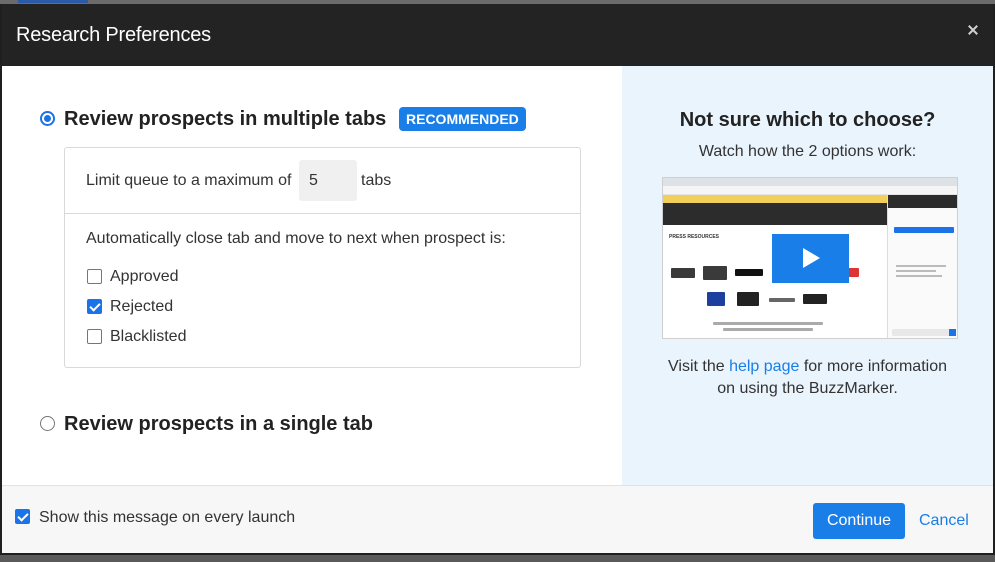 This screenshot has height=562, width=995. I want to click on queue-limit-input, so click(328, 180).